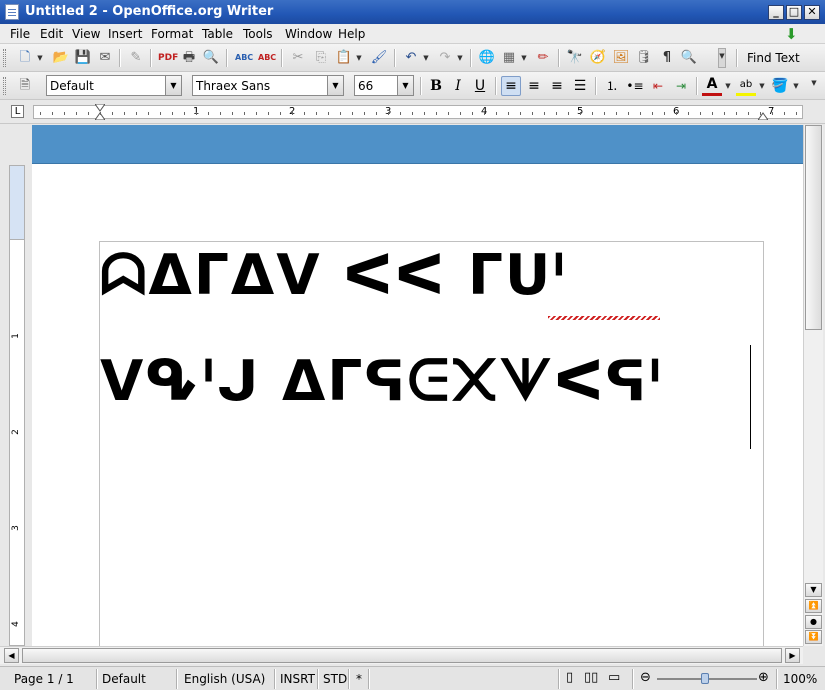 The image size is (825, 690). What do you see at coordinates (125, 34) in the screenshot?
I see `menu-insert: Insert` at bounding box center [125, 34].